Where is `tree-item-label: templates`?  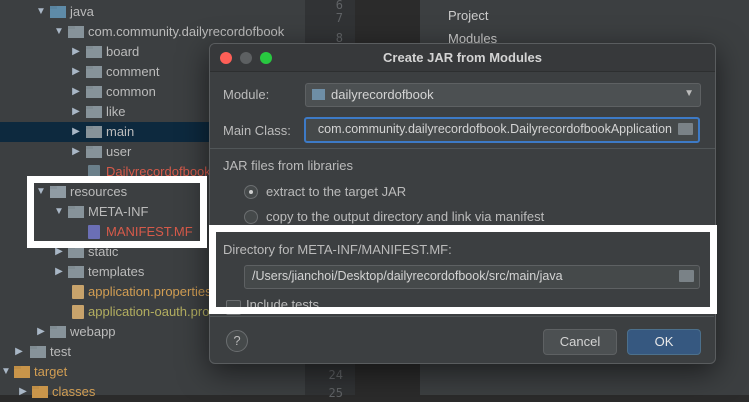
tree-item-label: templates is located at coordinates (116, 271).